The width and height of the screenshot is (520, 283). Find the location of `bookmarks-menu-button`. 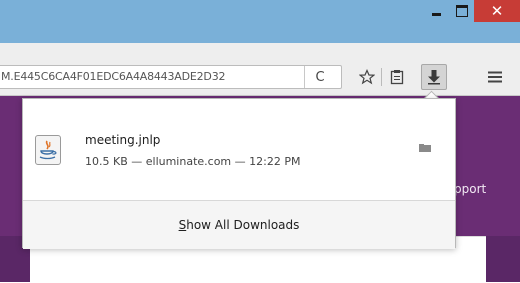

bookmarks-menu-button is located at coordinates (397, 77).